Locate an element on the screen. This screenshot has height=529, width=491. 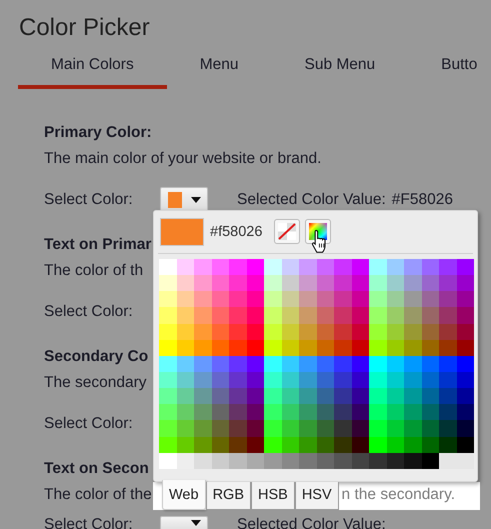
picker-tab: HSV is located at coordinates (316, 496).